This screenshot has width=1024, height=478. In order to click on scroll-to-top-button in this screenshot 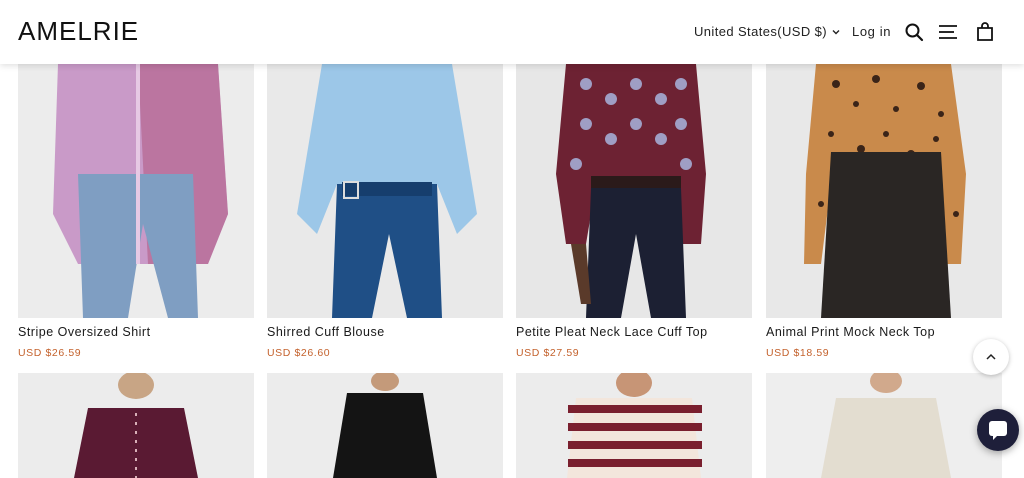, I will do `click(991, 357)`.